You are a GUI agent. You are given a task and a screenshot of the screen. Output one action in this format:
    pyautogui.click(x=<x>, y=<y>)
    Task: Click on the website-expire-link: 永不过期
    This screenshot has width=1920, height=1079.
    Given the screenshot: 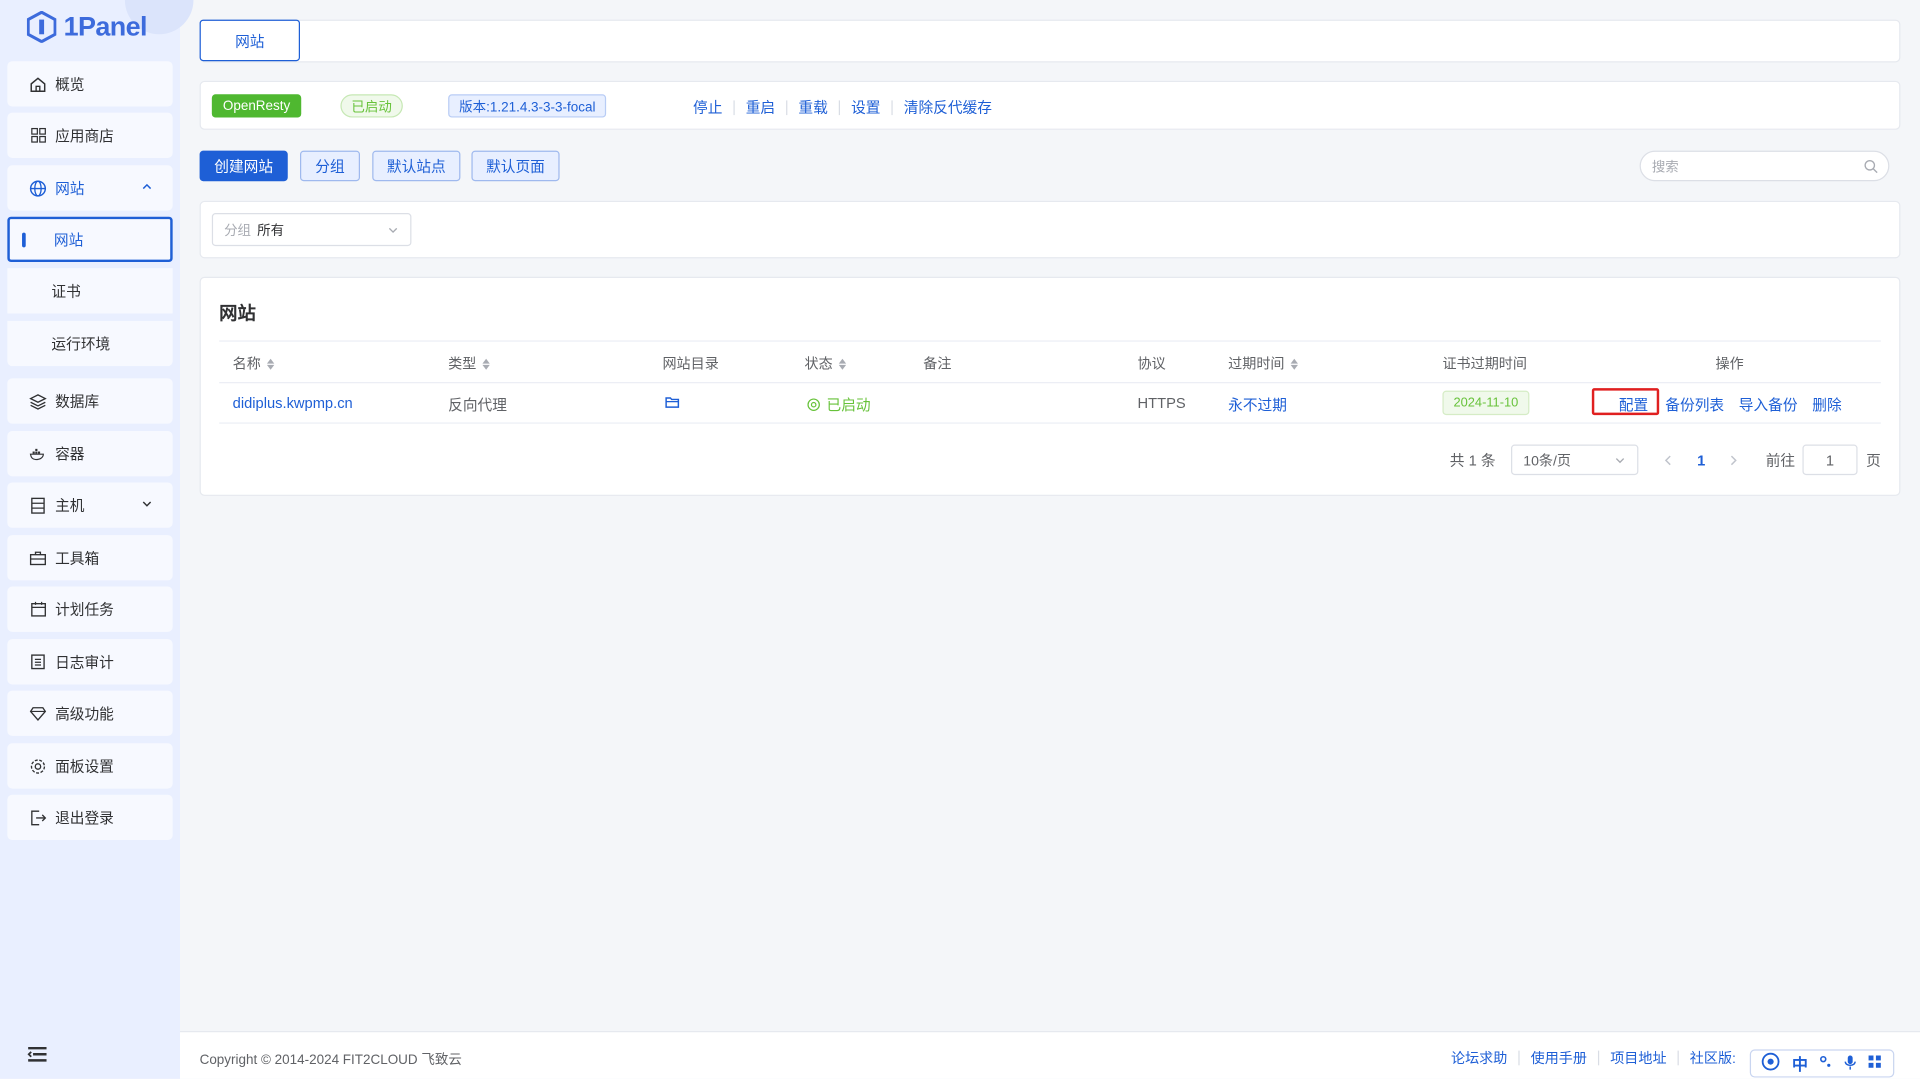 What is the action you would take?
    pyautogui.click(x=1257, y=404)
    